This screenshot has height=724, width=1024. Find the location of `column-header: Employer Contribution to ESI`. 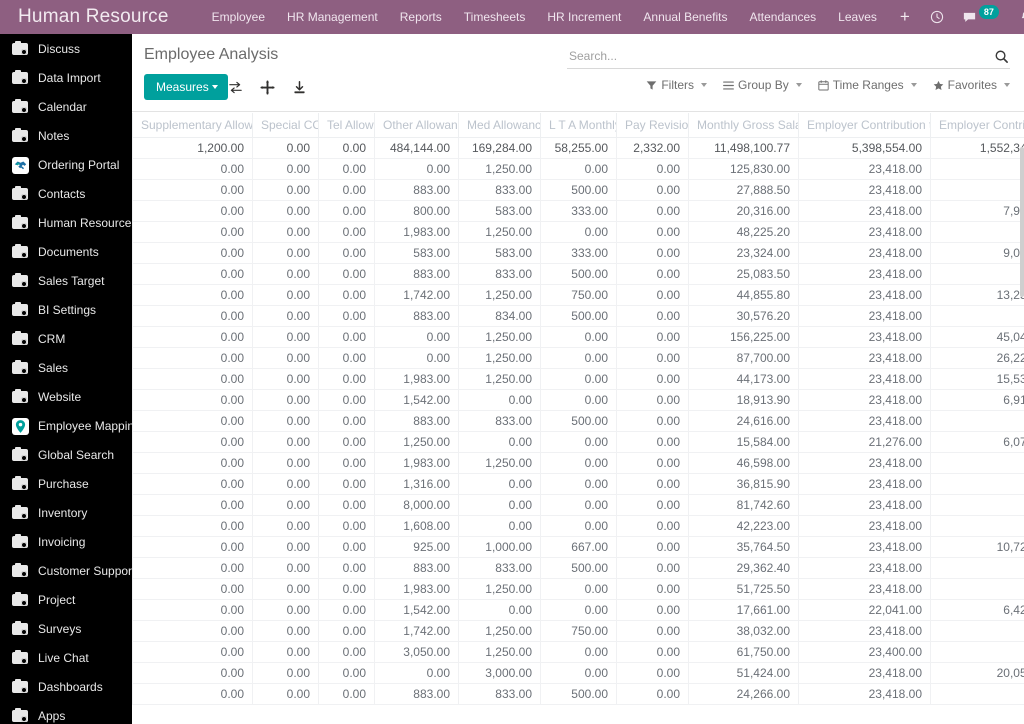

column-header: Employer Contribution to ESI is located at coordinates (977, 125).